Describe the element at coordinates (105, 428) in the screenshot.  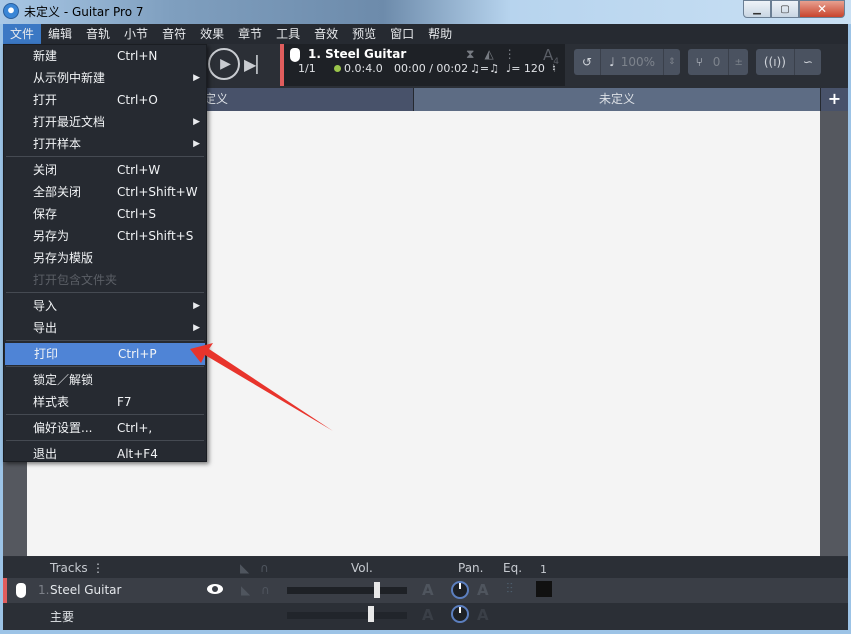
I see `file-menu-item: 偏好设置... Ctrl+,` at that location.